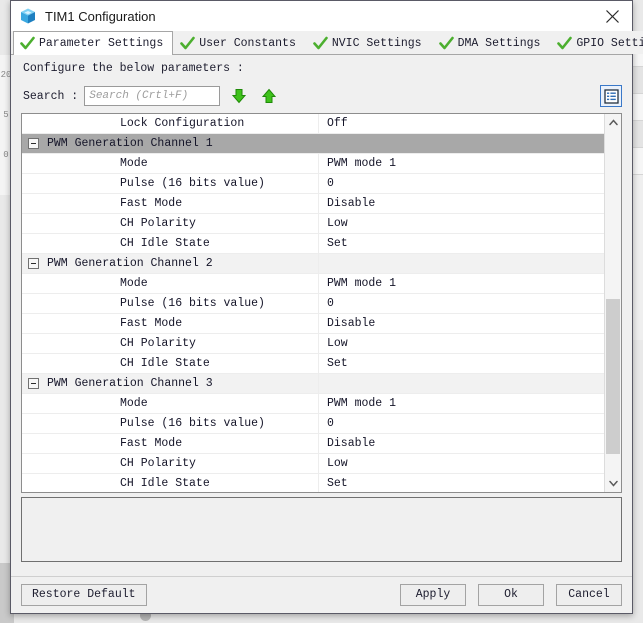 This screenshot has height=623, width=643. What do you see at coordinates (499, 43) in the screenshot?
I see `tab-label: DMA Settings` at bounding box center [499, 43].